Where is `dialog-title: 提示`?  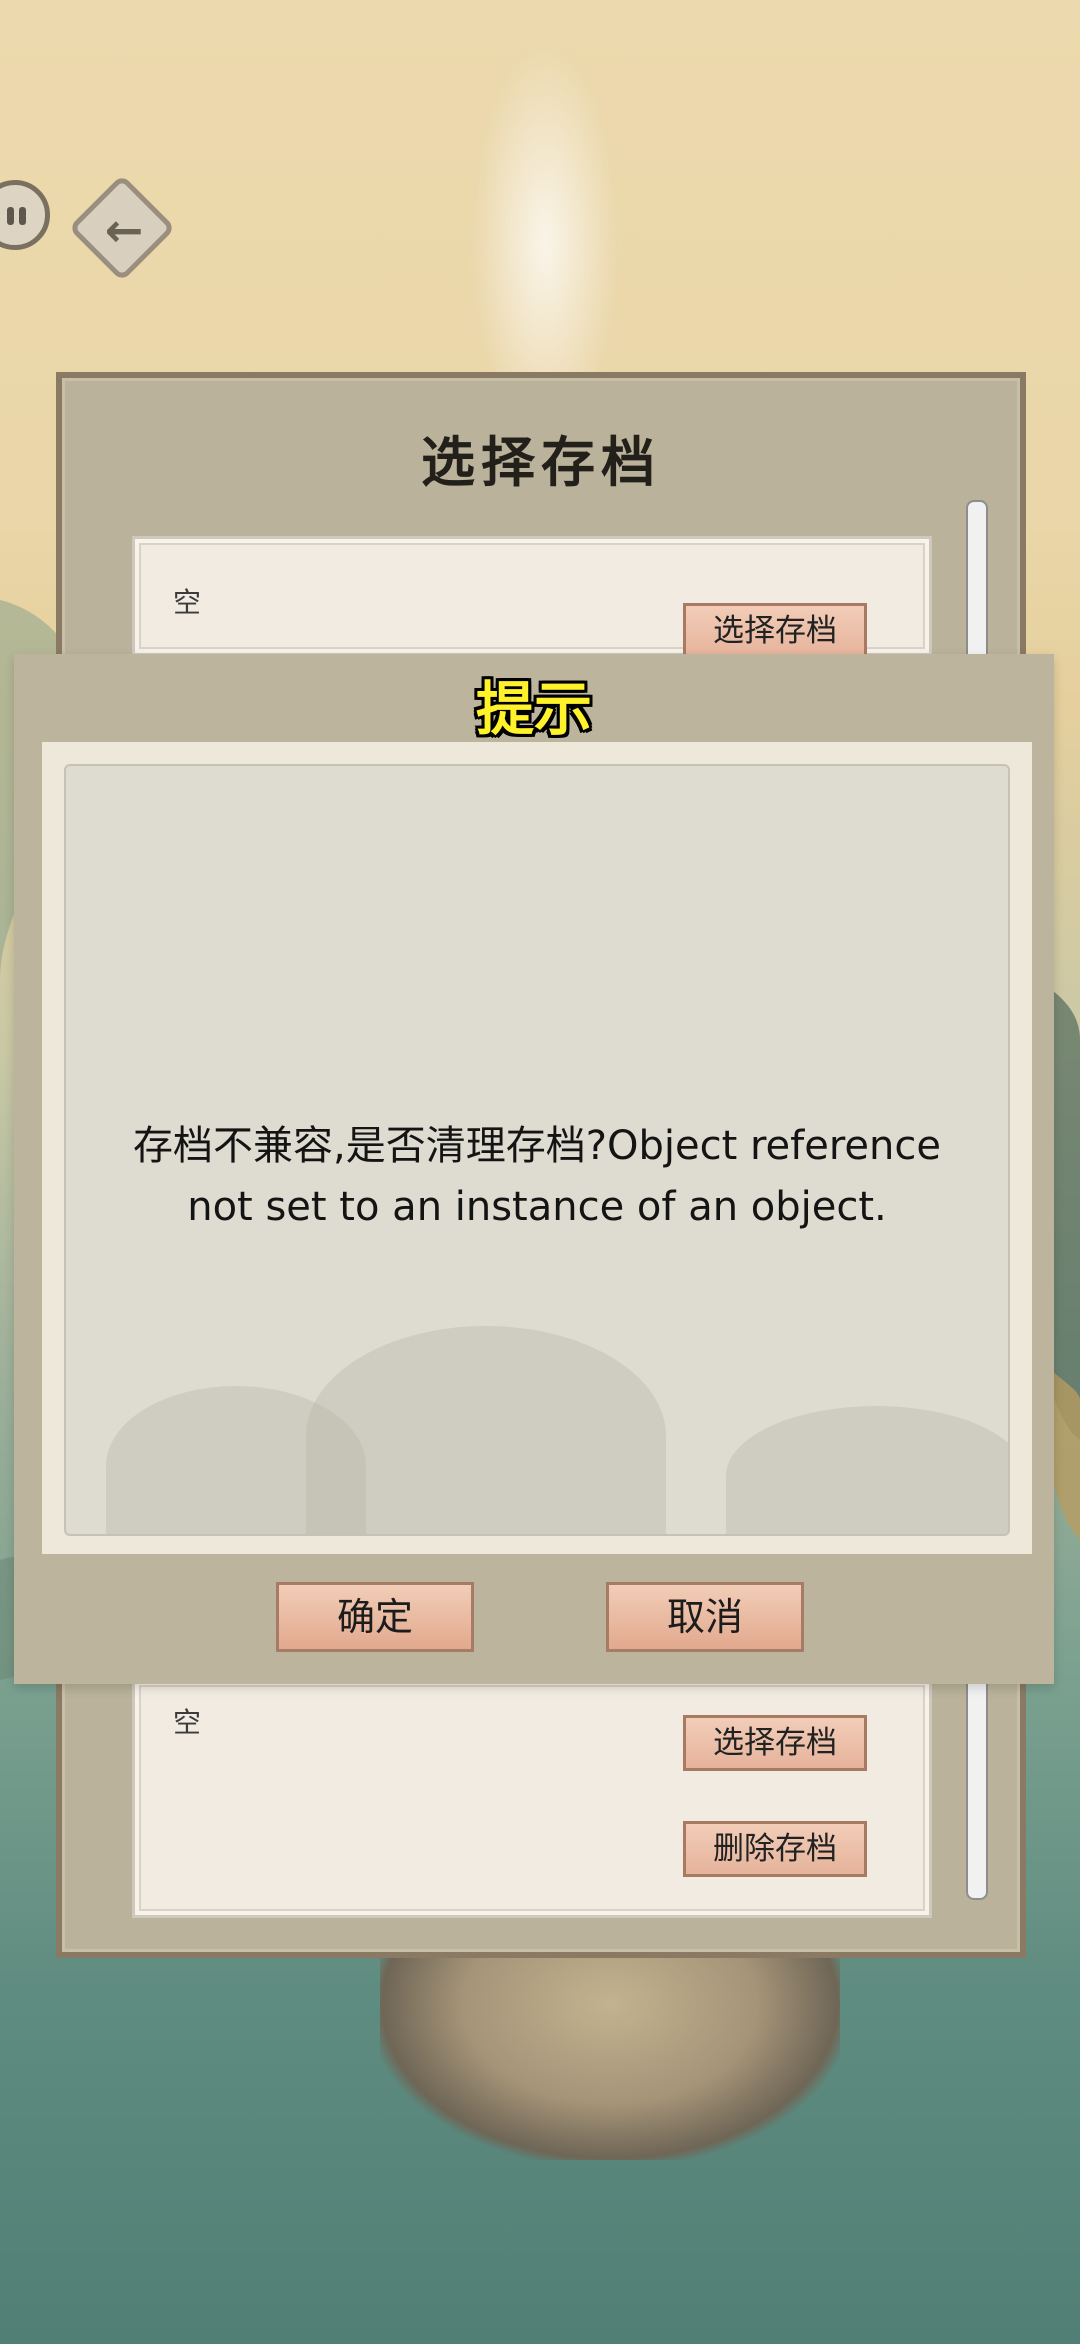
dialog-title: 提示 is located at coordinates (533, 709).